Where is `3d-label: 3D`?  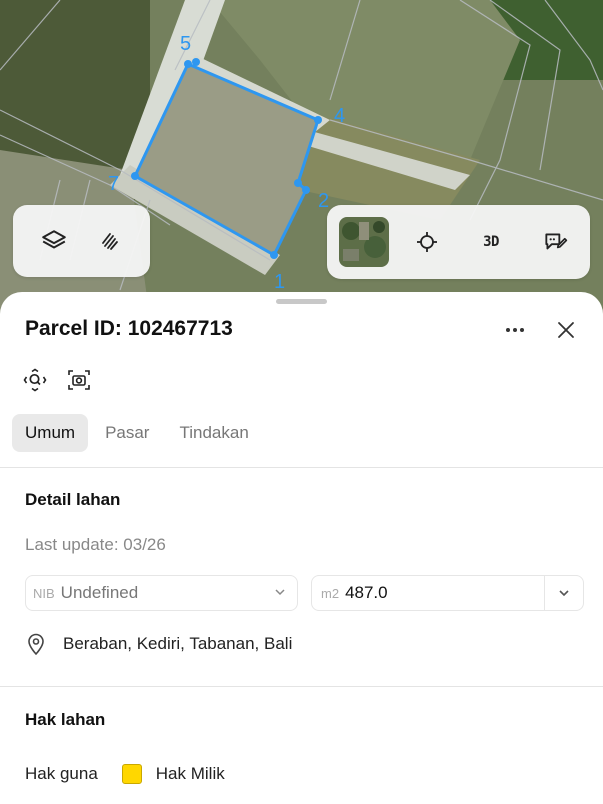
3d-label: 3D is located at coordinates (491, 242).